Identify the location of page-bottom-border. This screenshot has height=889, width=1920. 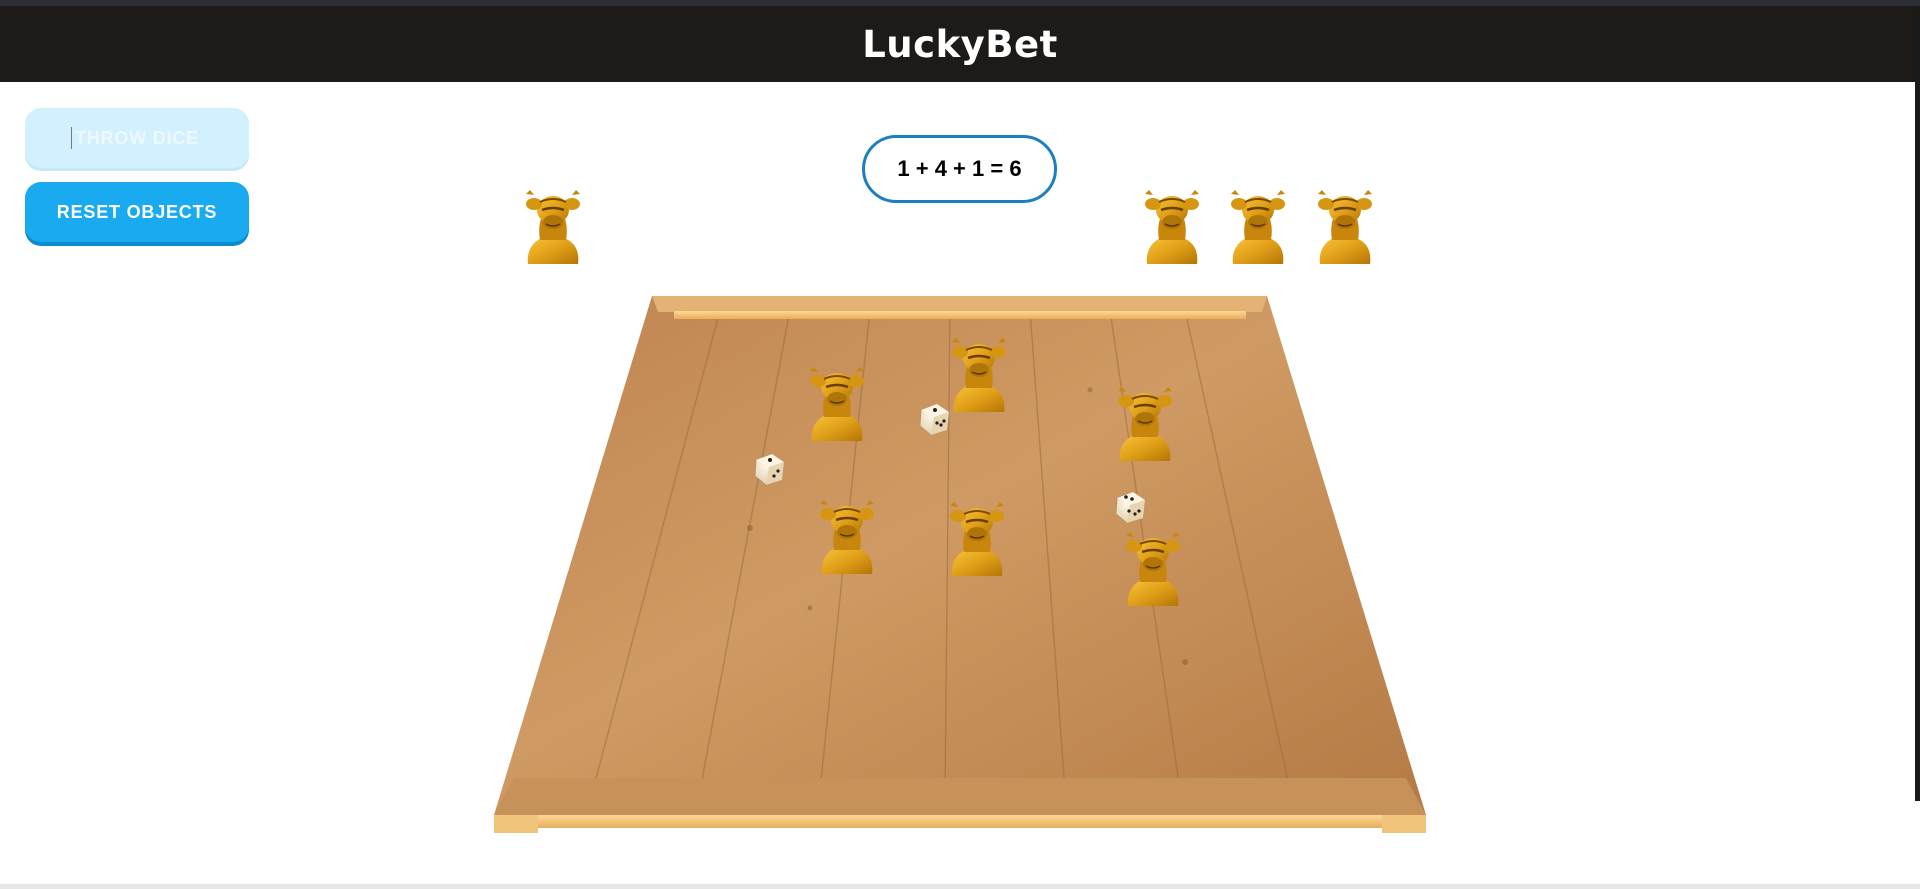
(960, 886).